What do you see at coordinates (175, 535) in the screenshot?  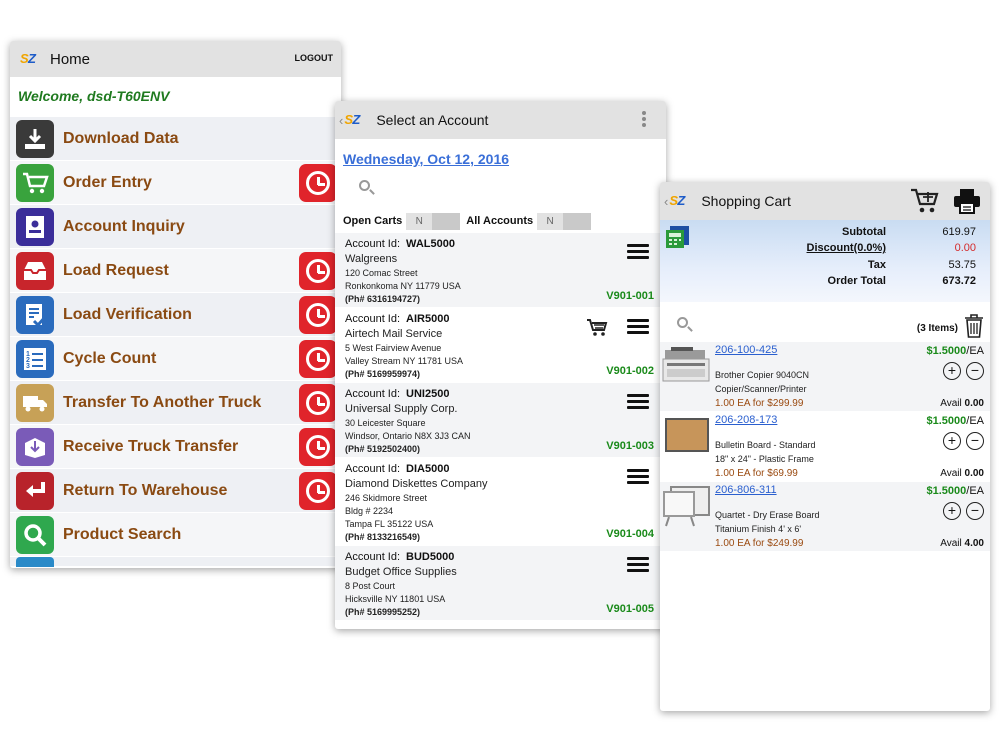 I see `menu-item-product-search: Product Search` at bounding box center [175, 535].